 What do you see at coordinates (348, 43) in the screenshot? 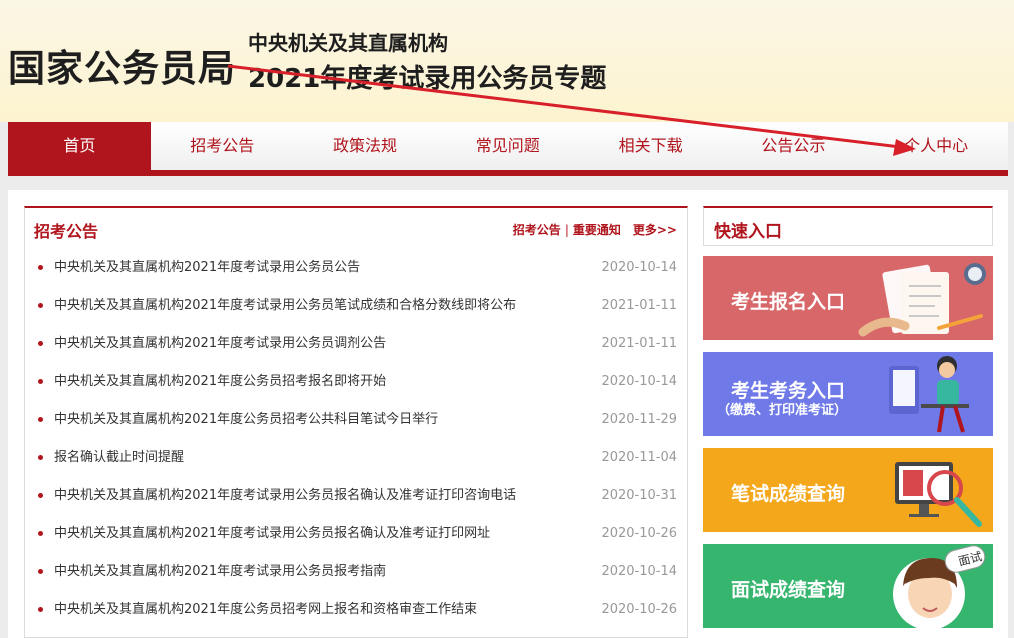
I see `sub-title-organization: 中央机关及其直属机构` at bounding box center [348, 43].